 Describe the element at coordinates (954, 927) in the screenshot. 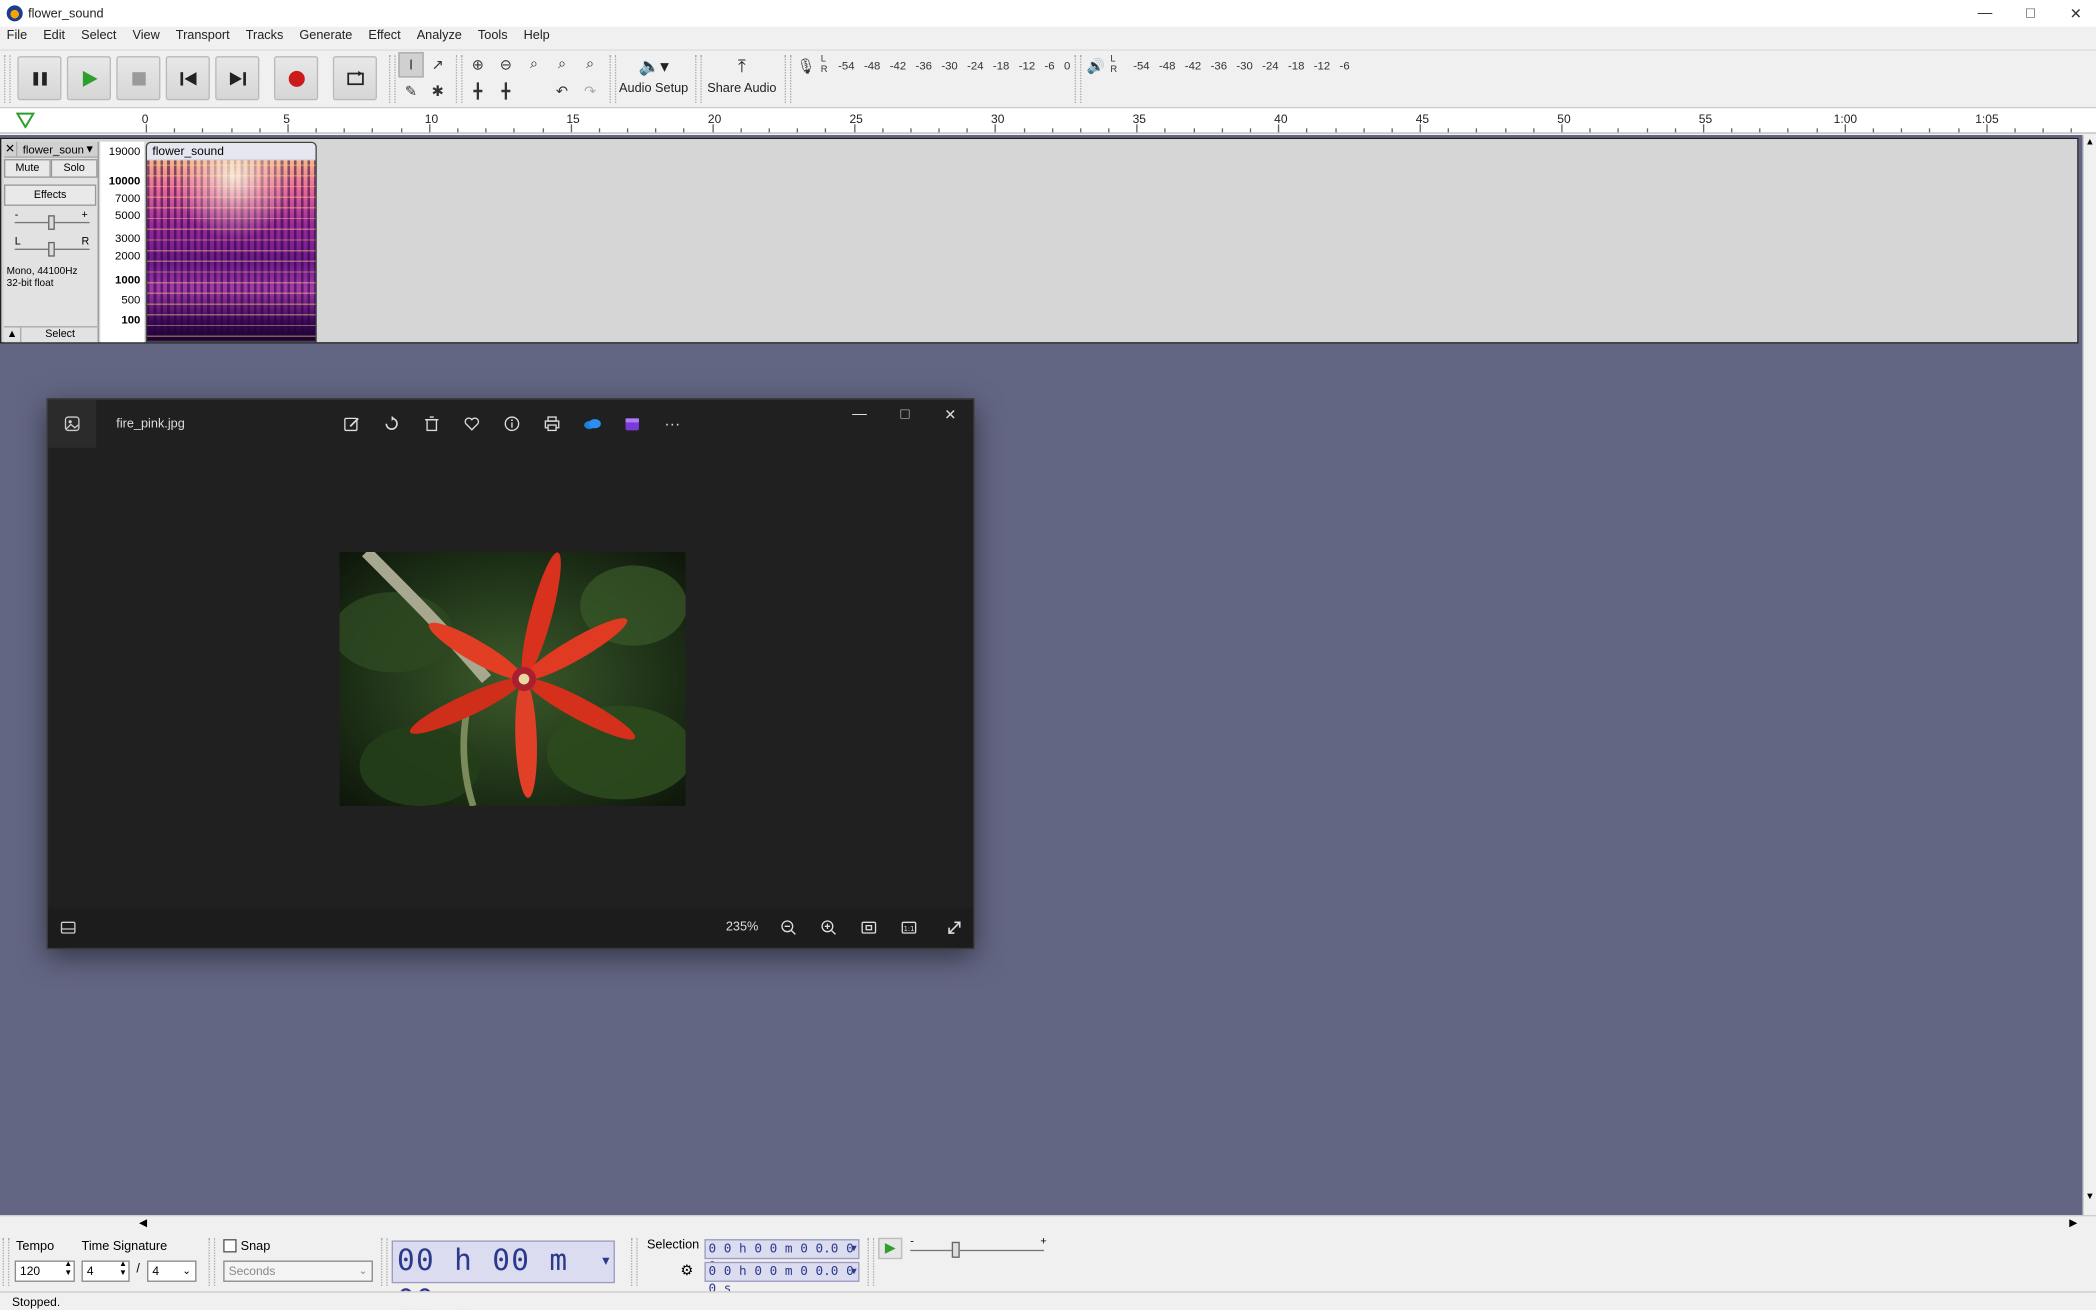

I see `full-screen-button` at that location.